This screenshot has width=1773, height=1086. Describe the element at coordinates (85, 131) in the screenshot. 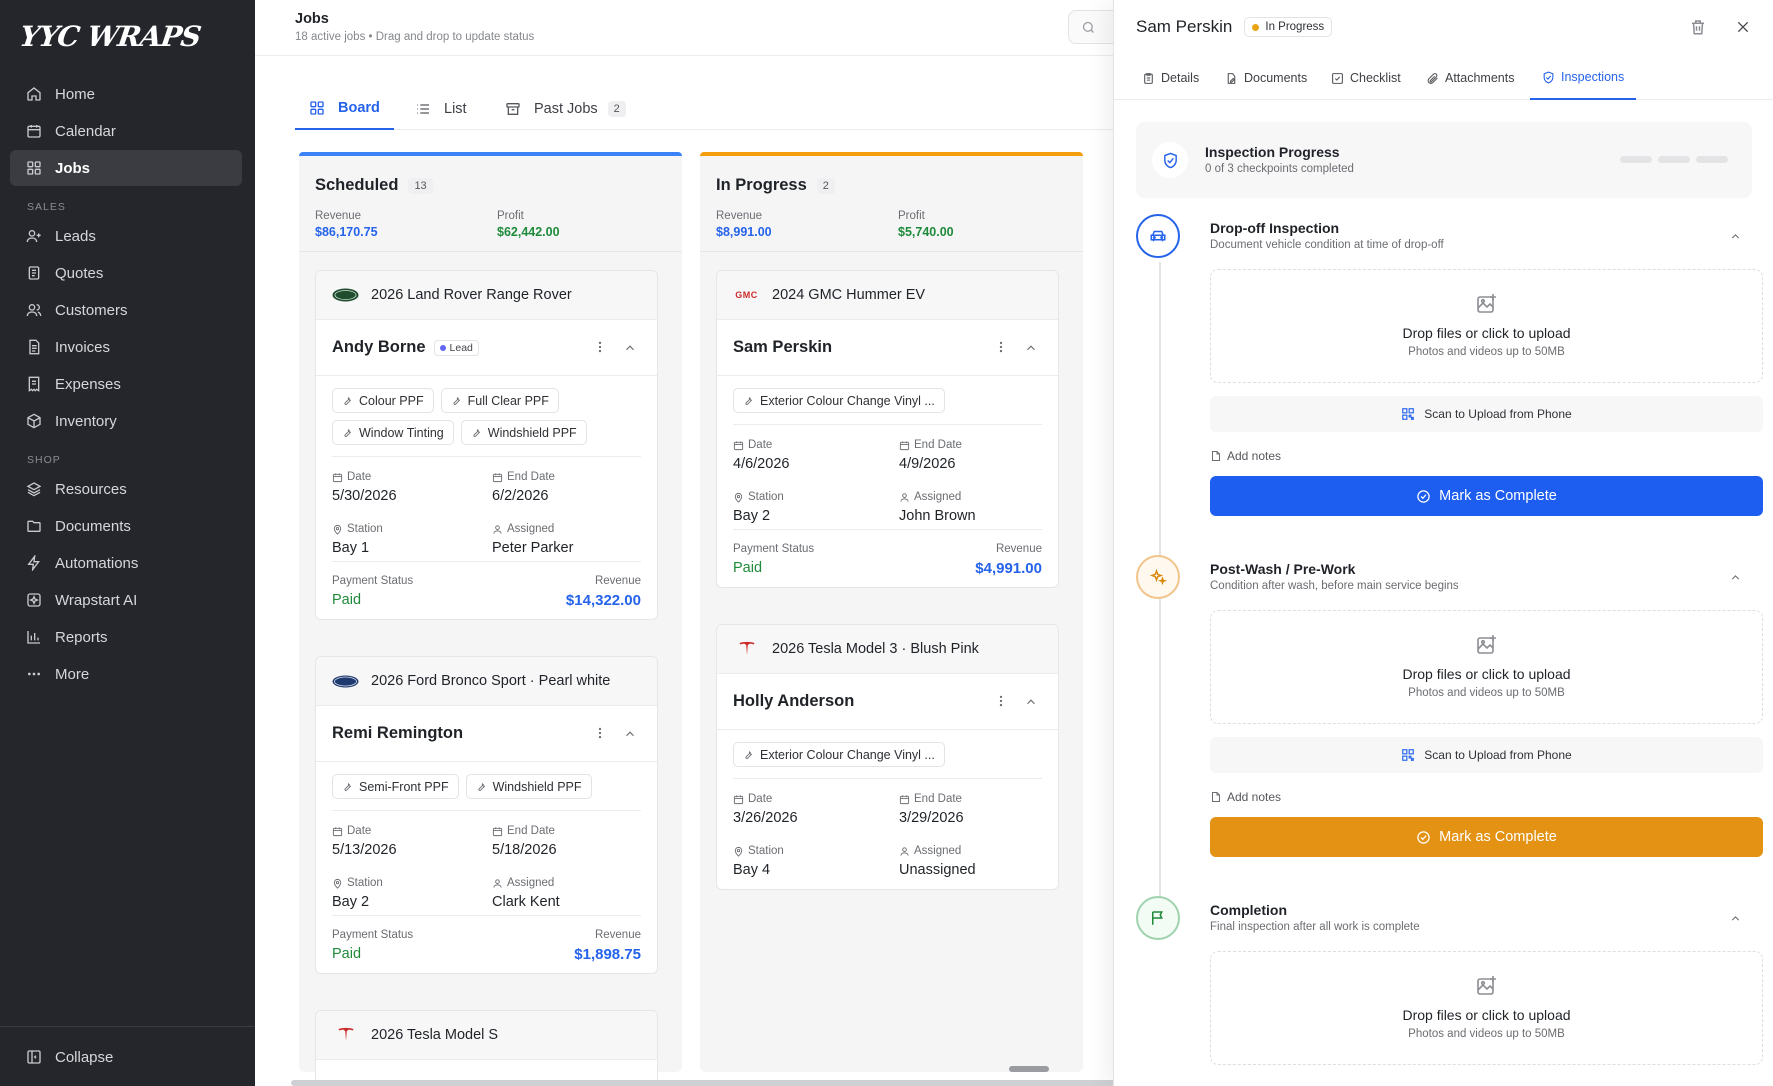

I see `sidebar-item-label: Calendar` at that location.